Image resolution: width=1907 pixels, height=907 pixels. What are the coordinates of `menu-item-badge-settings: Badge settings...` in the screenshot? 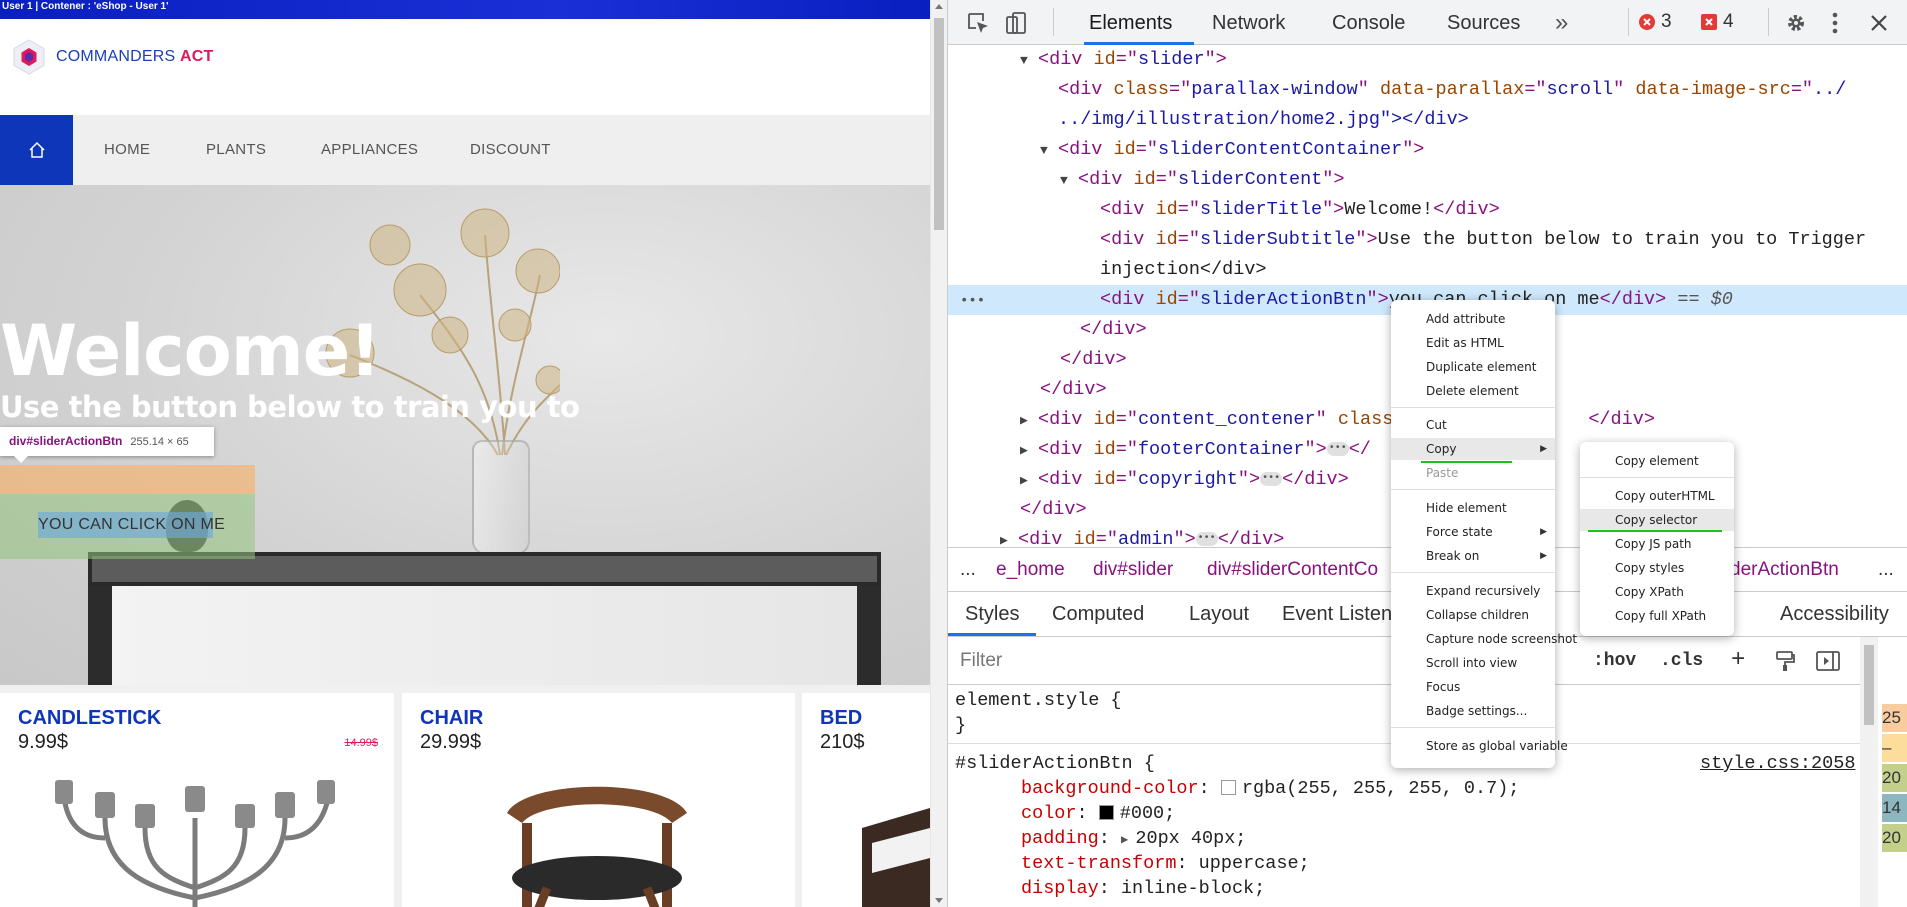 It's located at (1473, 711).